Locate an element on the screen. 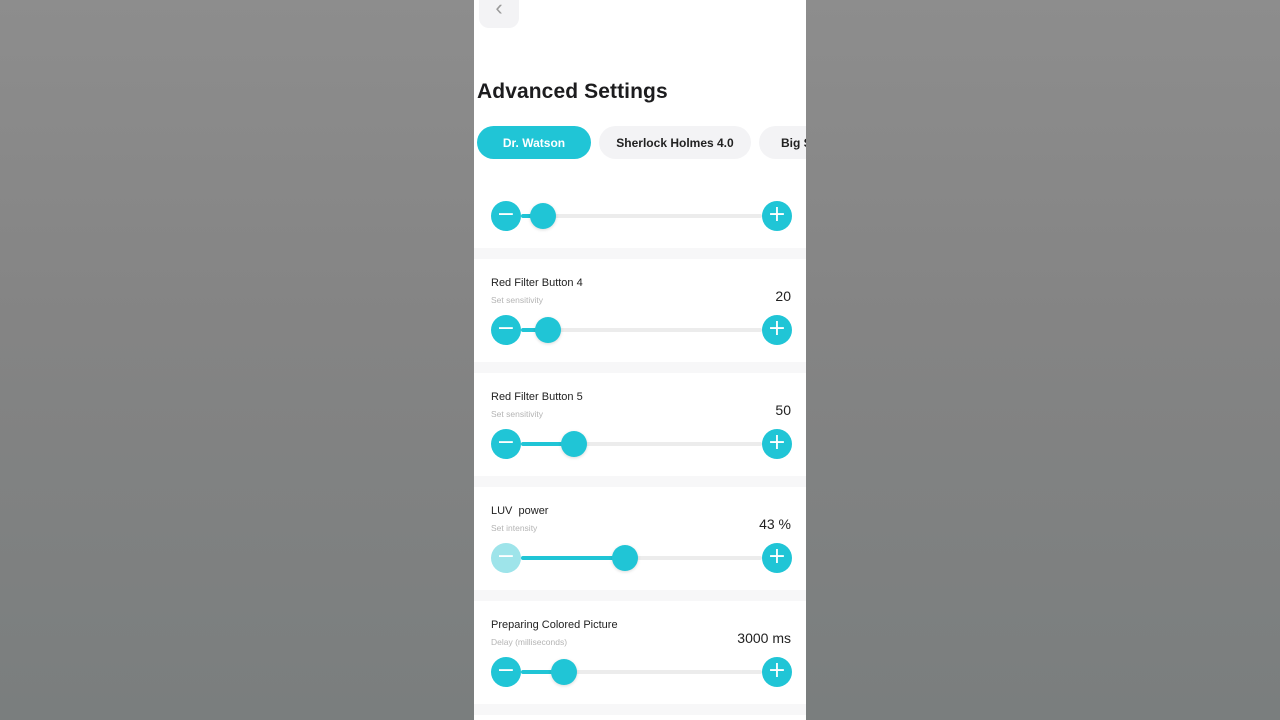 This screenshot has width=1280, height=720. back-button: ‹ is located at coordinates (499, 14).